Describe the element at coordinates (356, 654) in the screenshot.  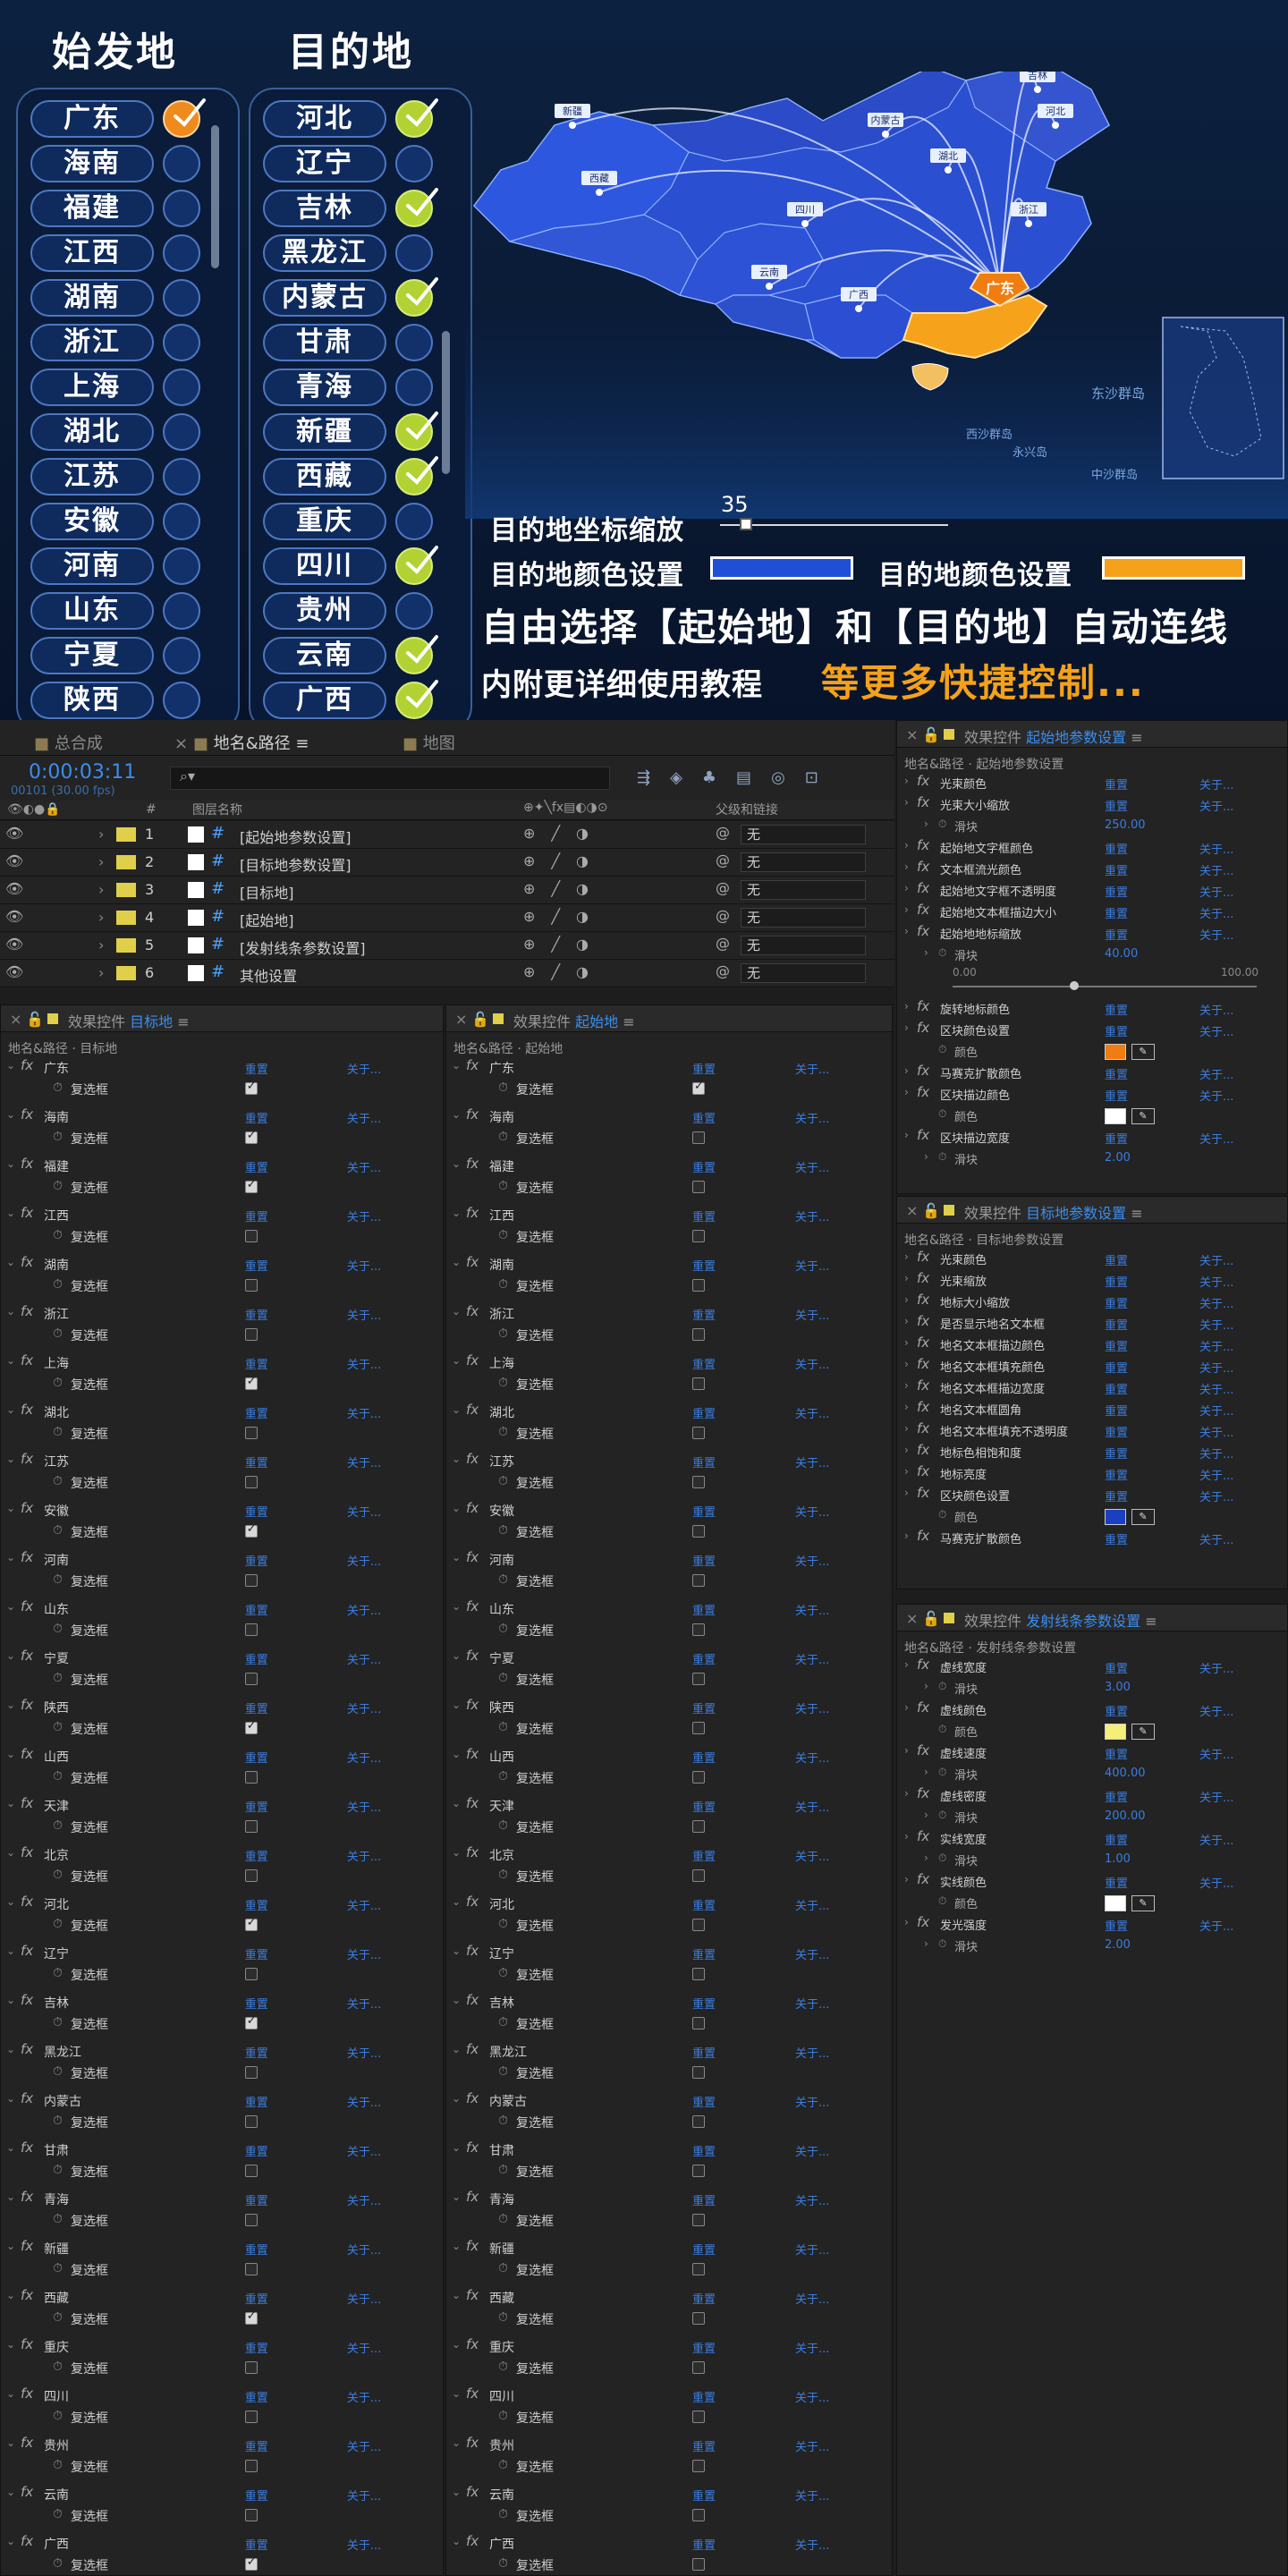
I see `destination-item: 云南` at that location.